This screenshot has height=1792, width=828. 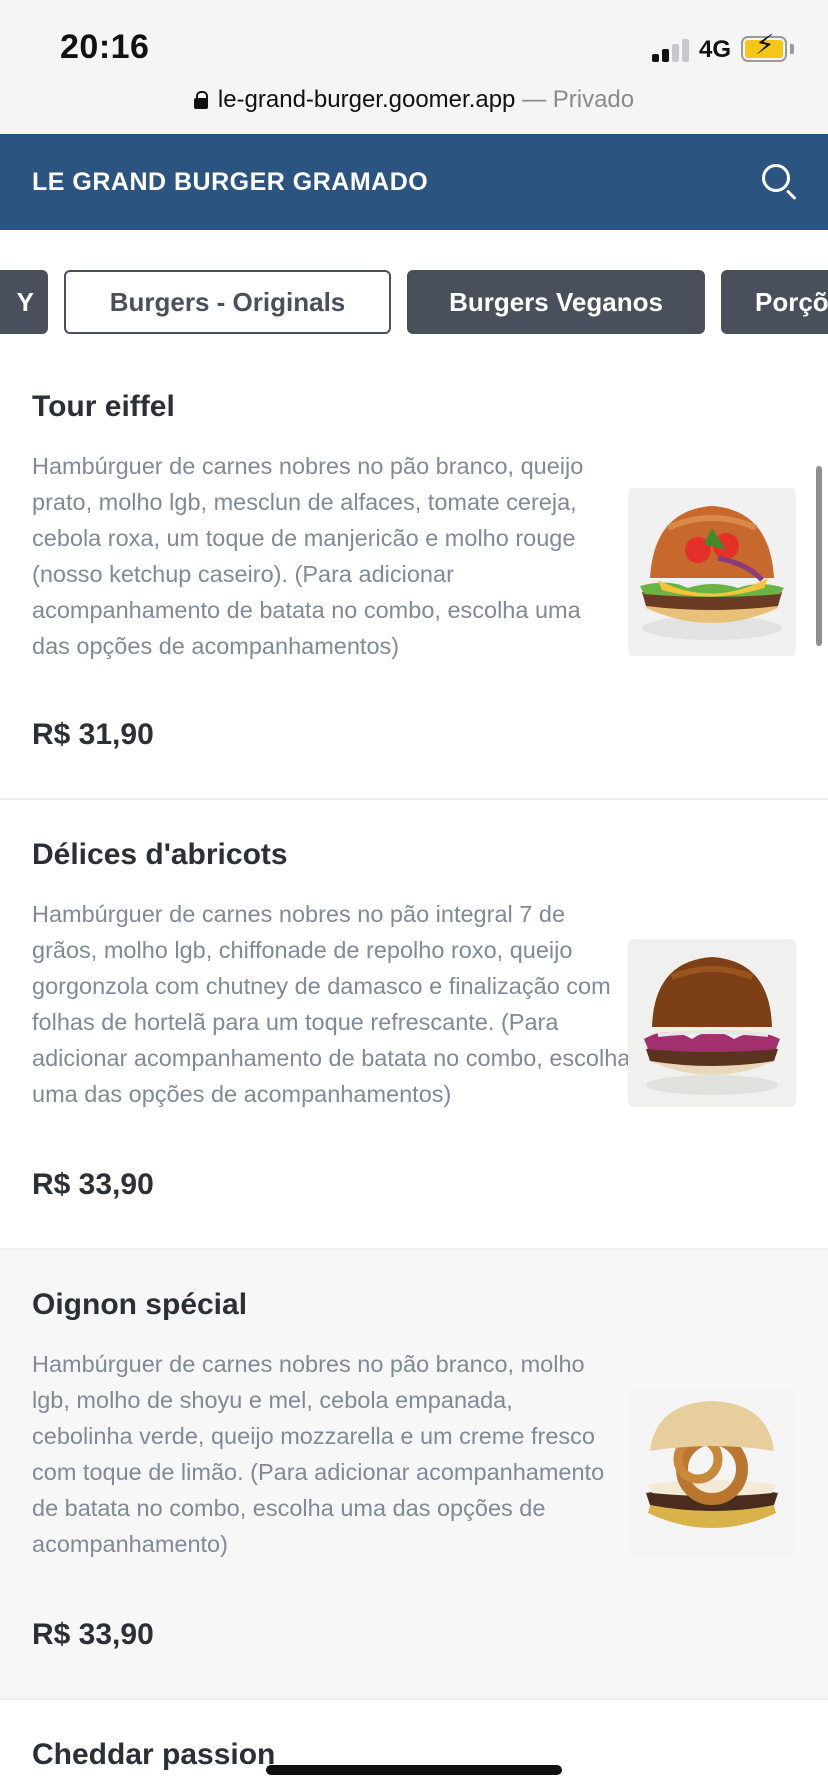 I want to click on app-header: LE GRAND BURGER GRAMADO, so click(x=414, y=182).